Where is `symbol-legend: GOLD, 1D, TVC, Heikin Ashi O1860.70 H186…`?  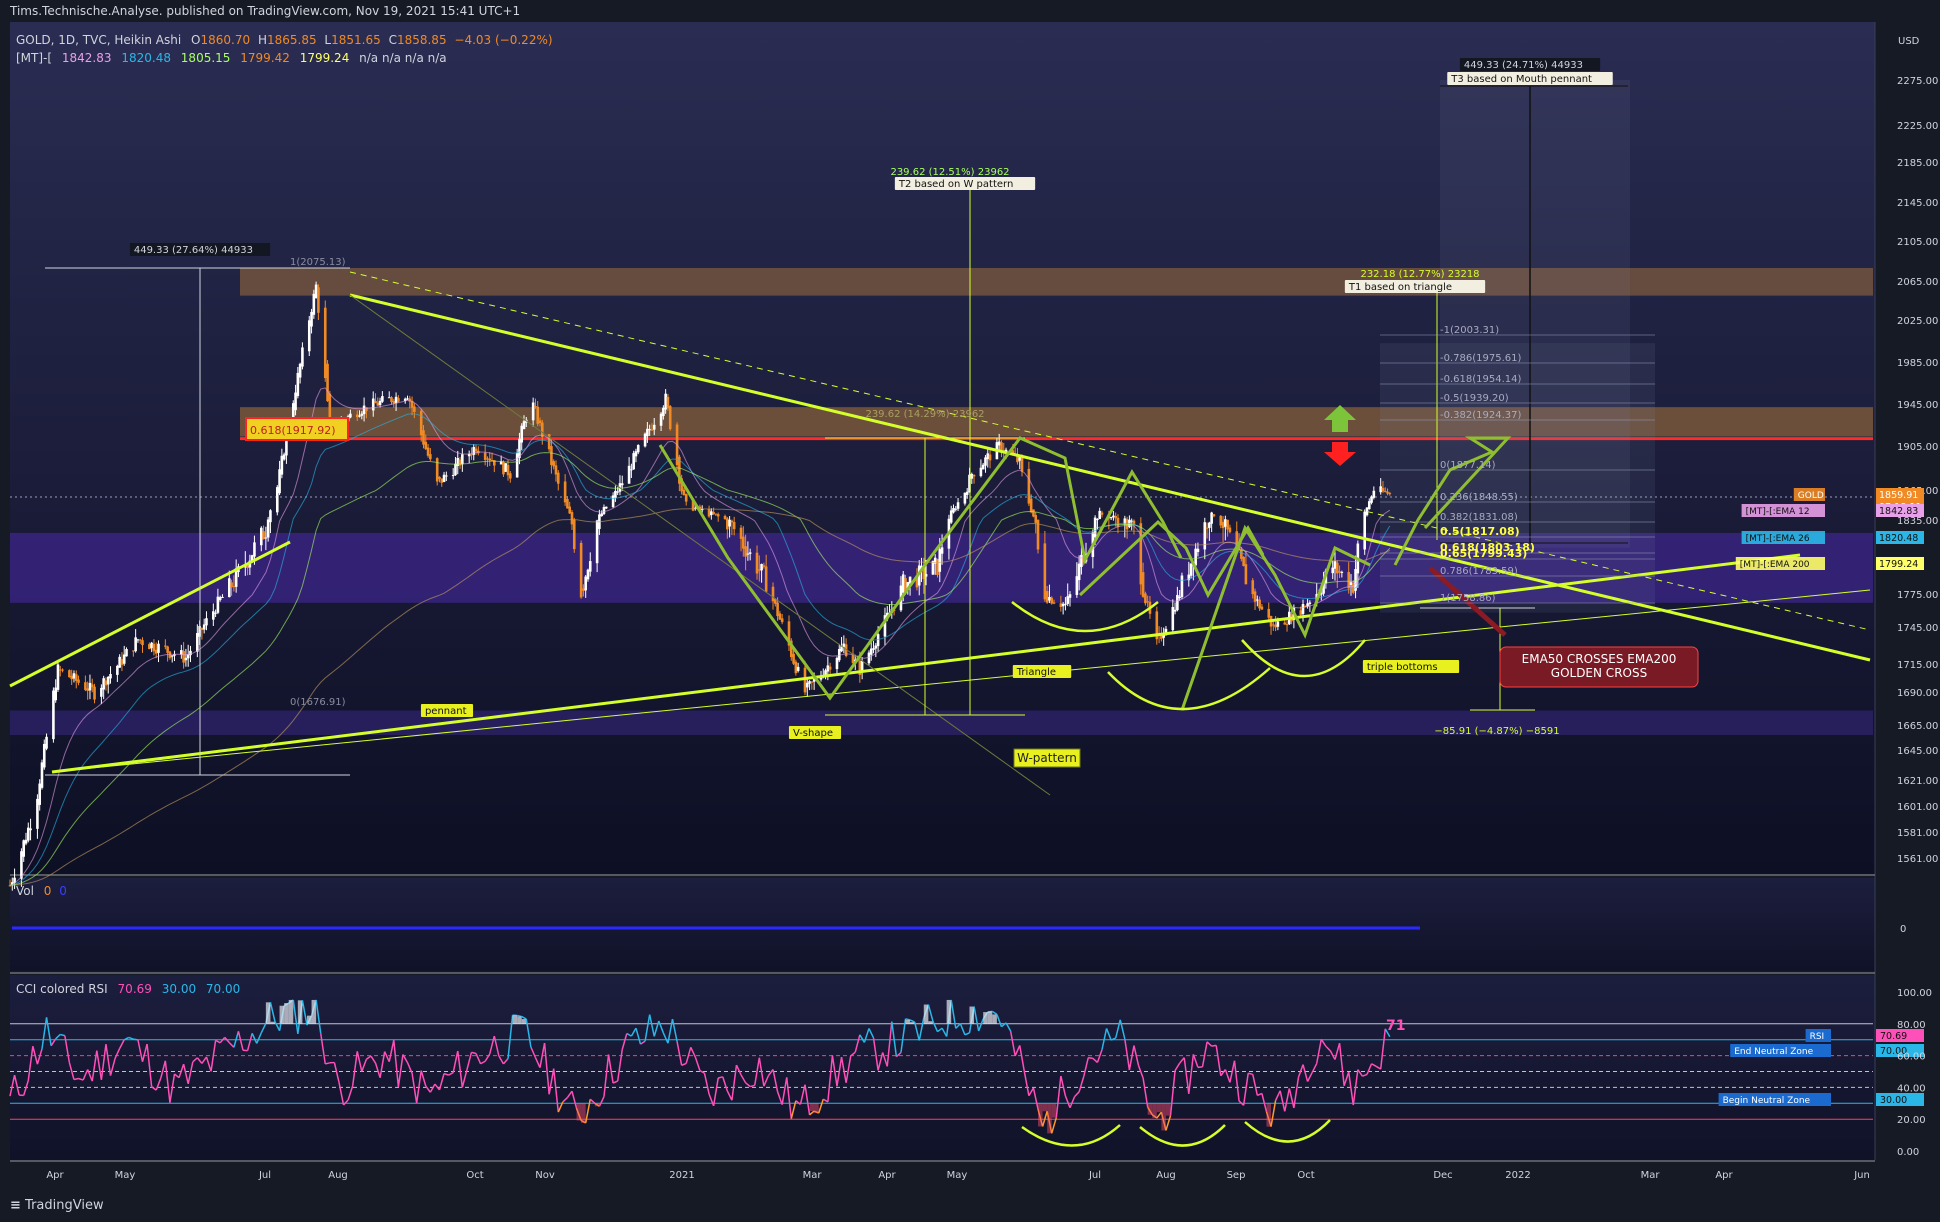
symbol-legend: GOLD, 1D, TVC, Heikin Ashi O1860.70 H186… is located at coordinates (284, 40).